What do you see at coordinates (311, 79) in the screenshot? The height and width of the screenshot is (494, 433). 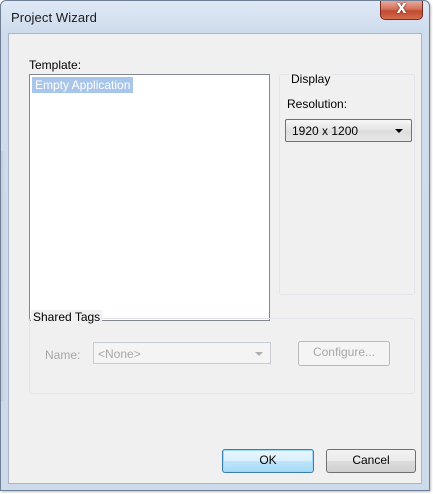 I see `display-group-title: Display` at bounding box center [311, 79].